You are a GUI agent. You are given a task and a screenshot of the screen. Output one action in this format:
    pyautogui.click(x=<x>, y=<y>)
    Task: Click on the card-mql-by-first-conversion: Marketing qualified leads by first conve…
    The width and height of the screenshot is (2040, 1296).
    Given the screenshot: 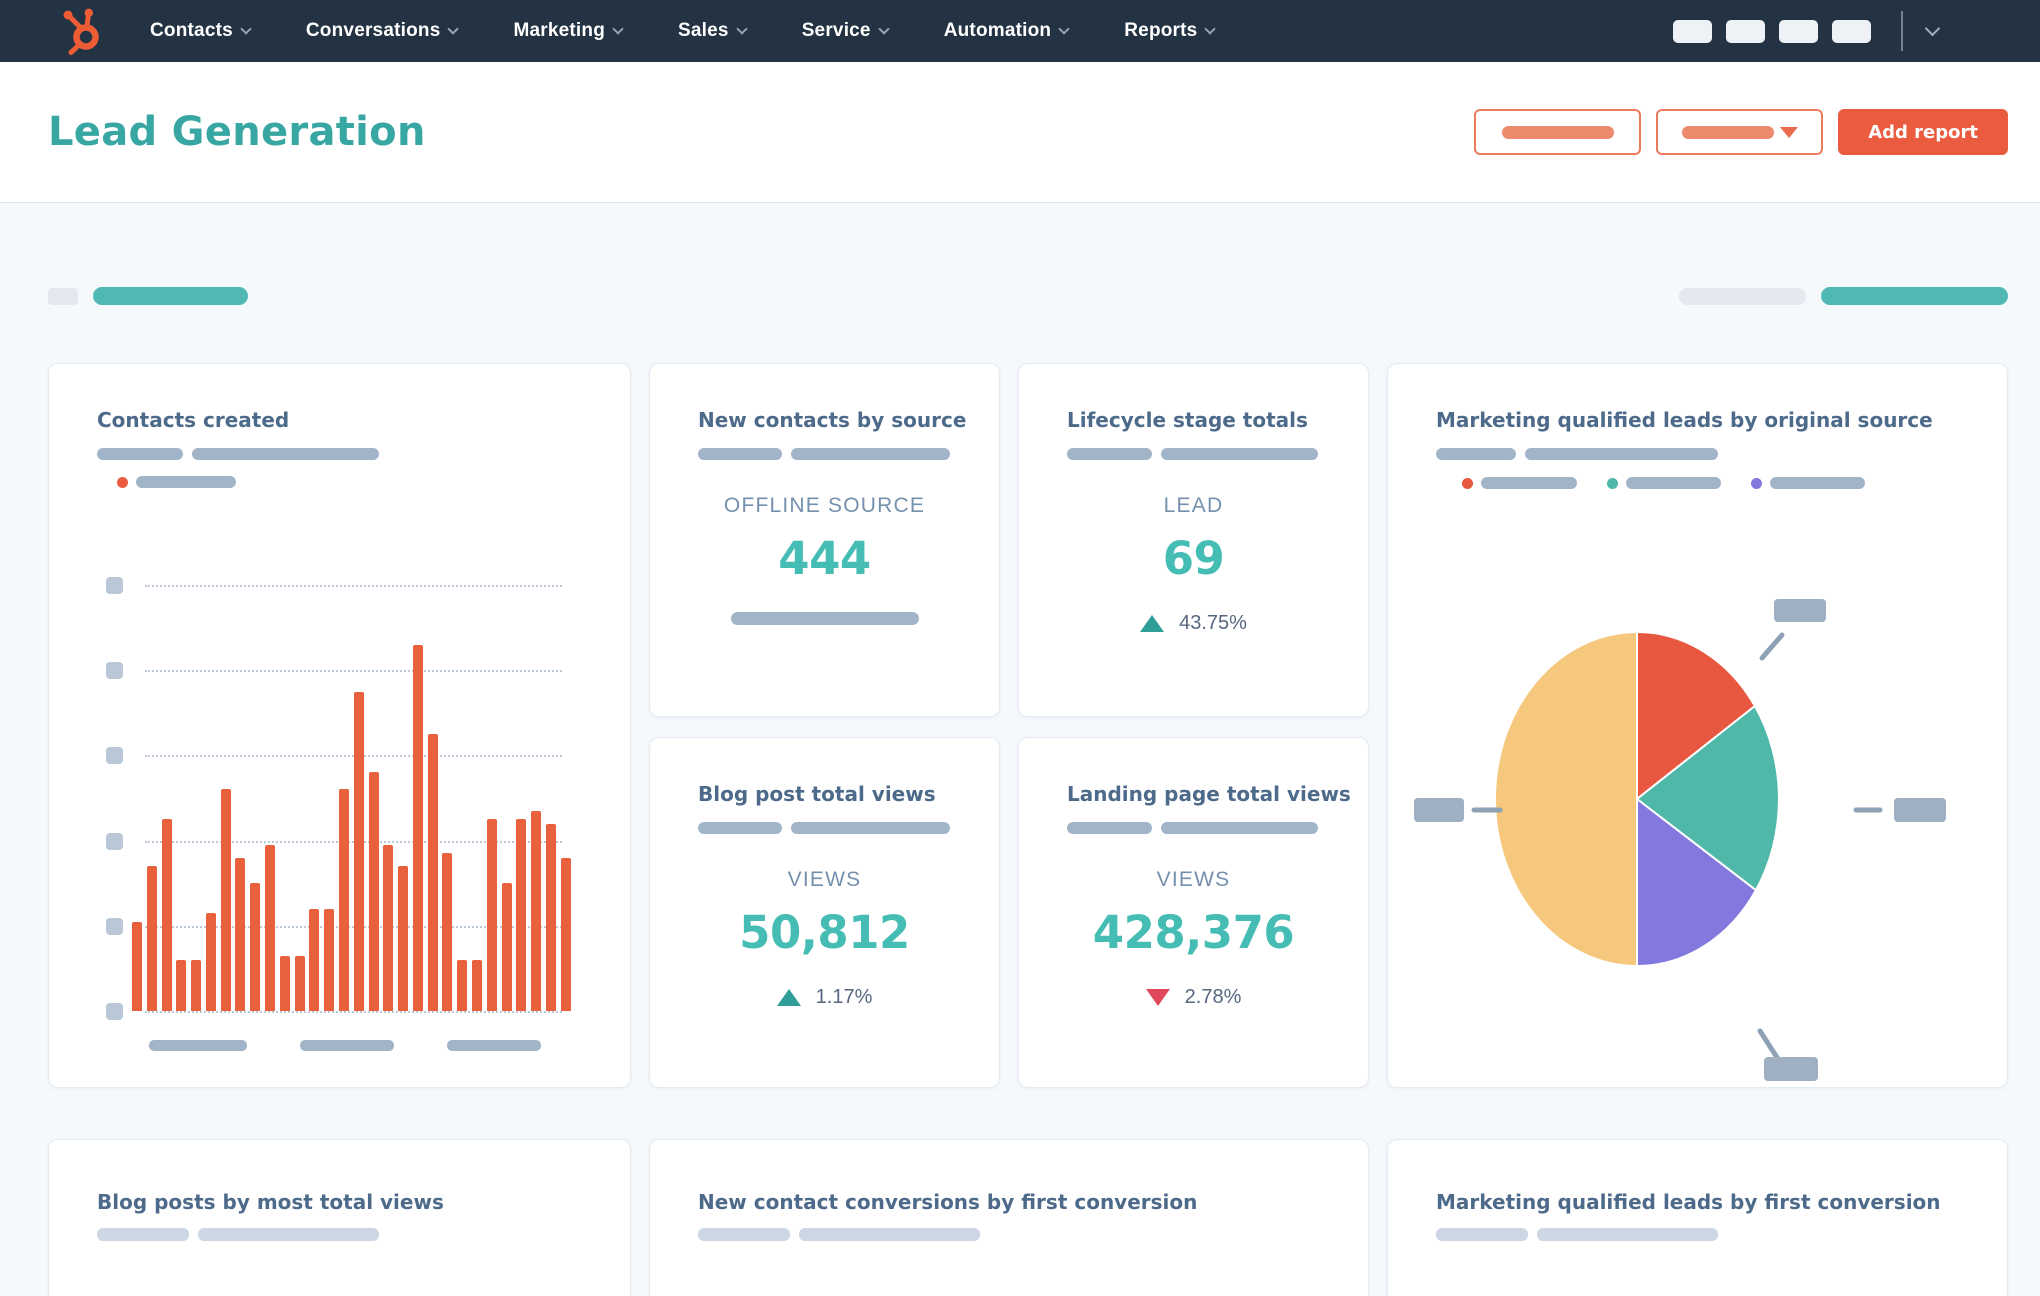 What is the action you would take?
    pyautogui.click(x=1697, y=1217)
    